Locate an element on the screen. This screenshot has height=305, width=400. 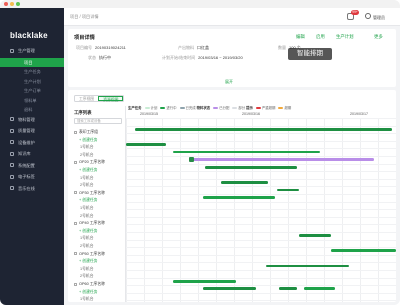
sidebar-item: 物料管理 is located at coordinates (32, 119).